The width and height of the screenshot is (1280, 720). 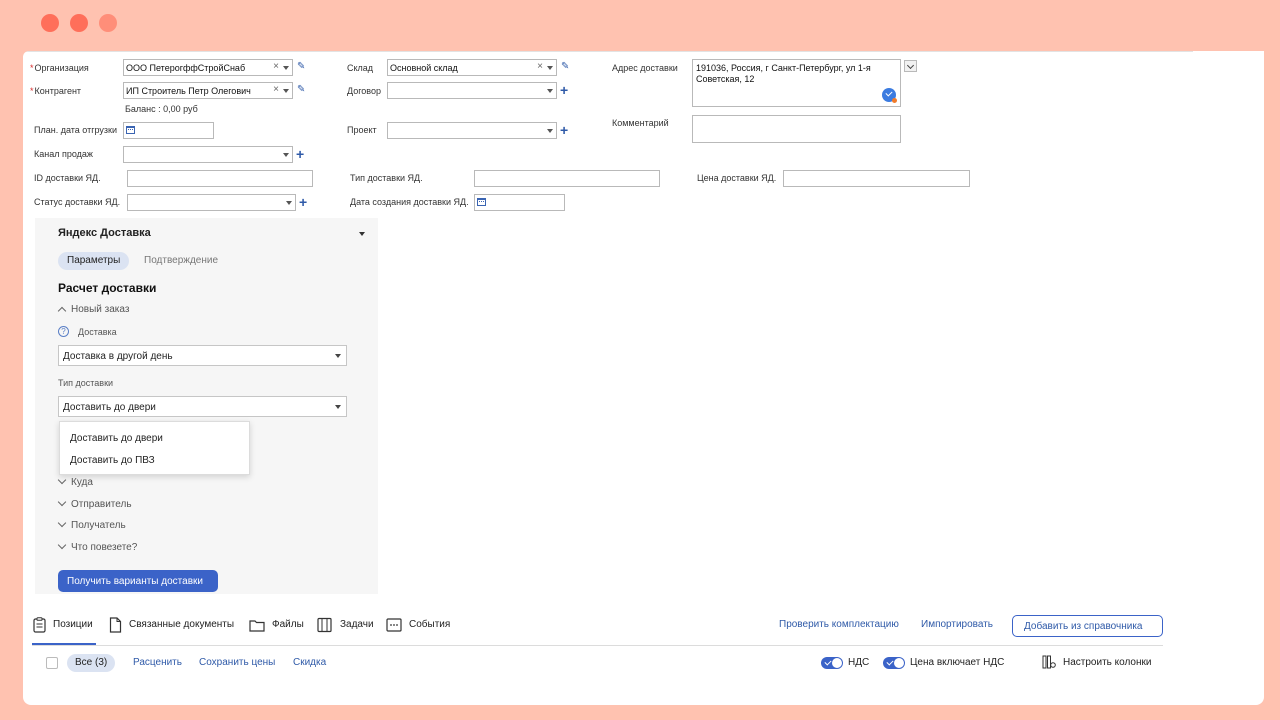 What do you see at coordinates (597, 645) in the screenshot?
I see `divider` at bounding box center [597, 645].